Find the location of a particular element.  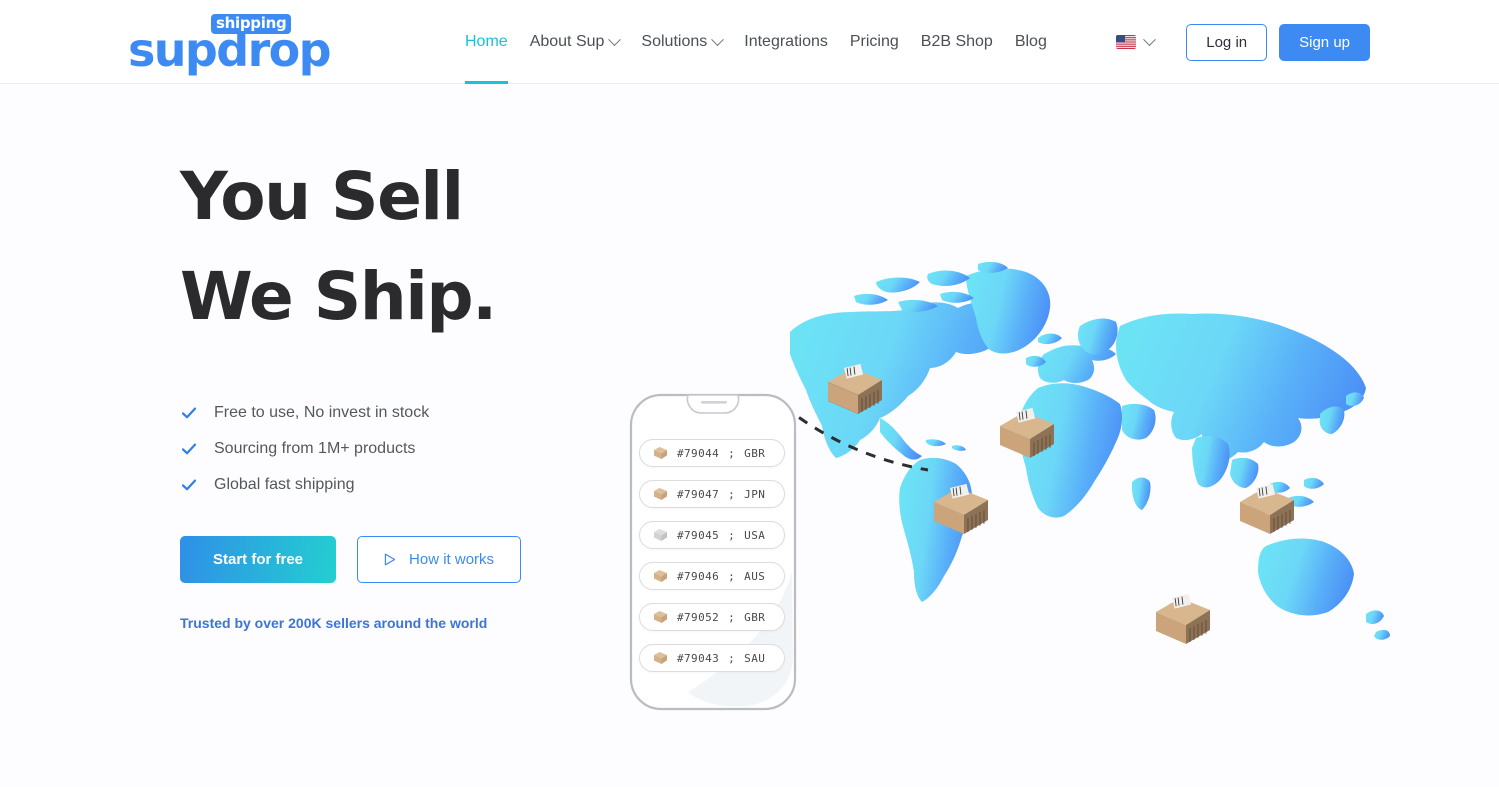

package-oceania-icon is located at coordinates (1183, 618).